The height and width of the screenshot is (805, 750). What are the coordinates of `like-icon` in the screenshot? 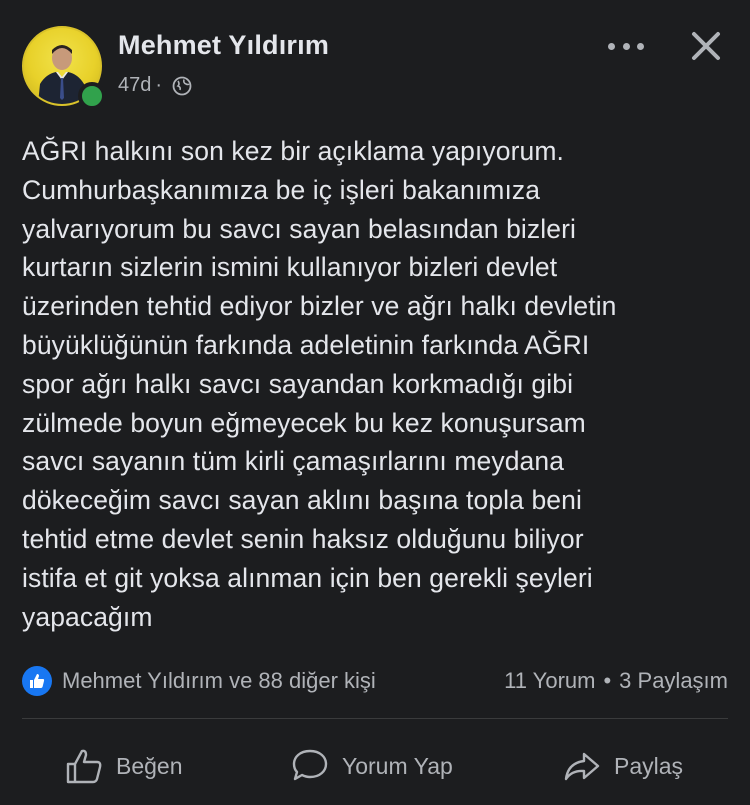 It's located at (37, 681).